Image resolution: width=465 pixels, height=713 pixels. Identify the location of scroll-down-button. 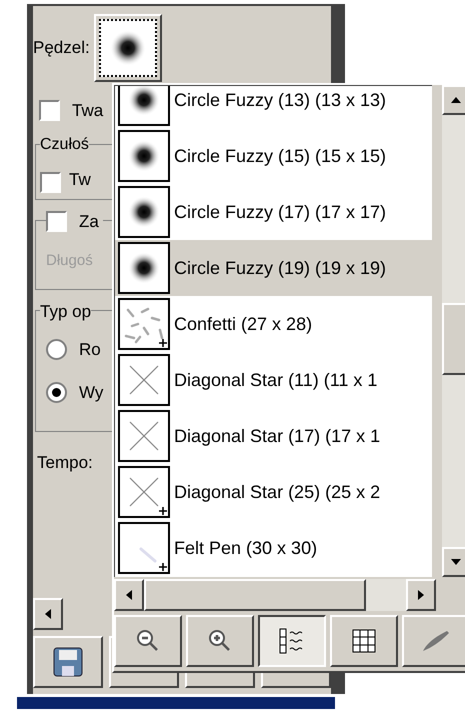
(453, 562).